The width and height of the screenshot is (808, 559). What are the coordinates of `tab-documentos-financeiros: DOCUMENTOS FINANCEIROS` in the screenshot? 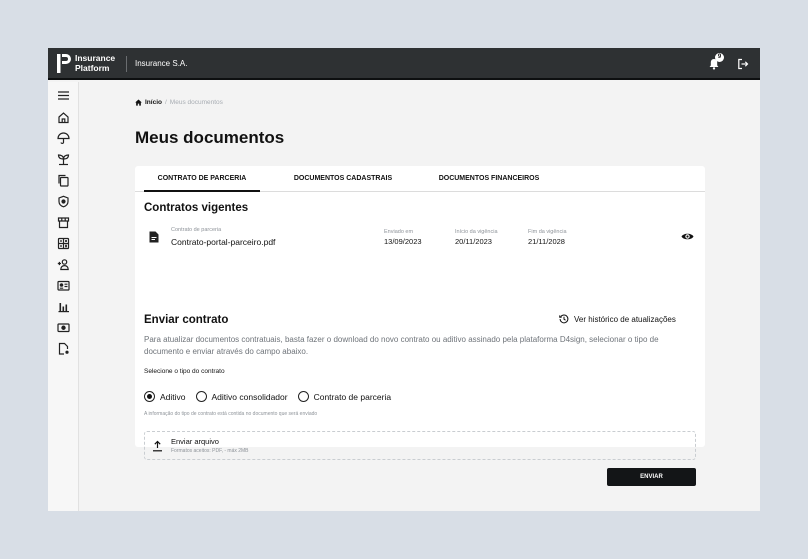 It's located at (489, 179).